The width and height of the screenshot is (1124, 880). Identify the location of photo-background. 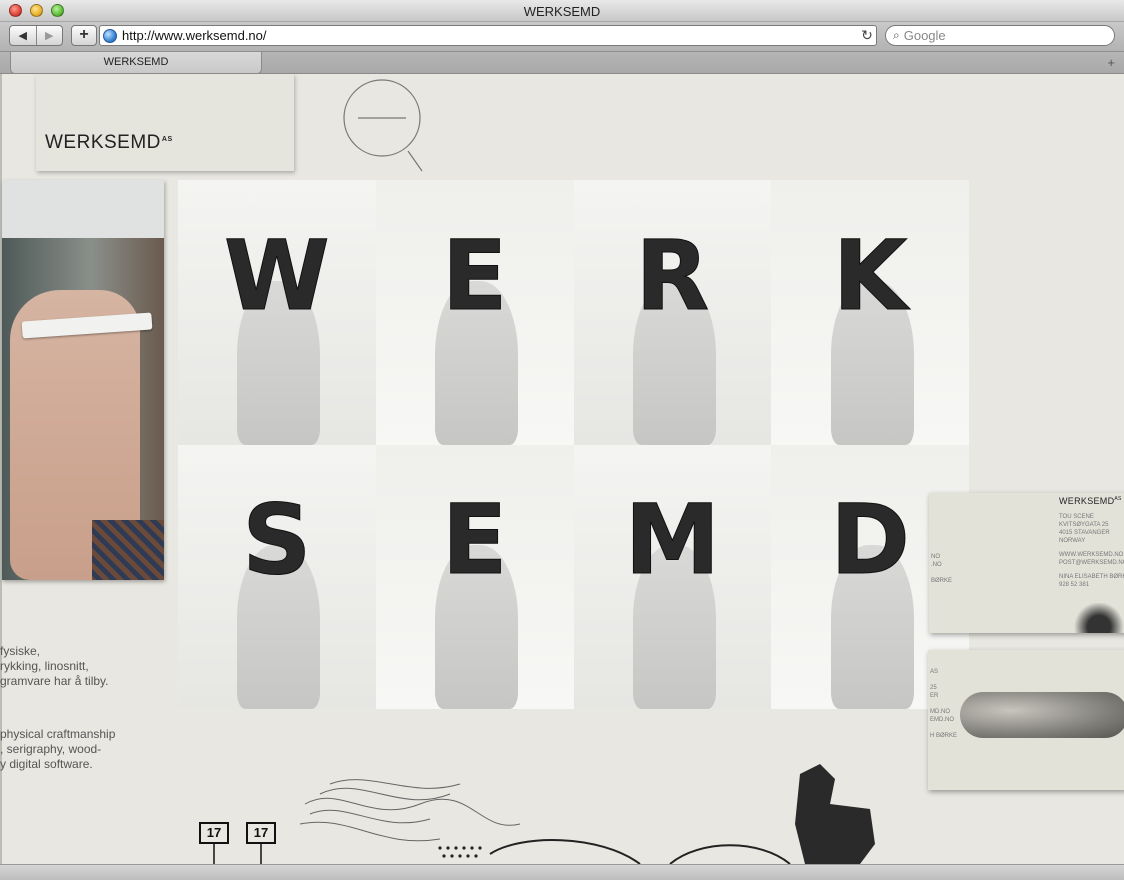
(83, 209).